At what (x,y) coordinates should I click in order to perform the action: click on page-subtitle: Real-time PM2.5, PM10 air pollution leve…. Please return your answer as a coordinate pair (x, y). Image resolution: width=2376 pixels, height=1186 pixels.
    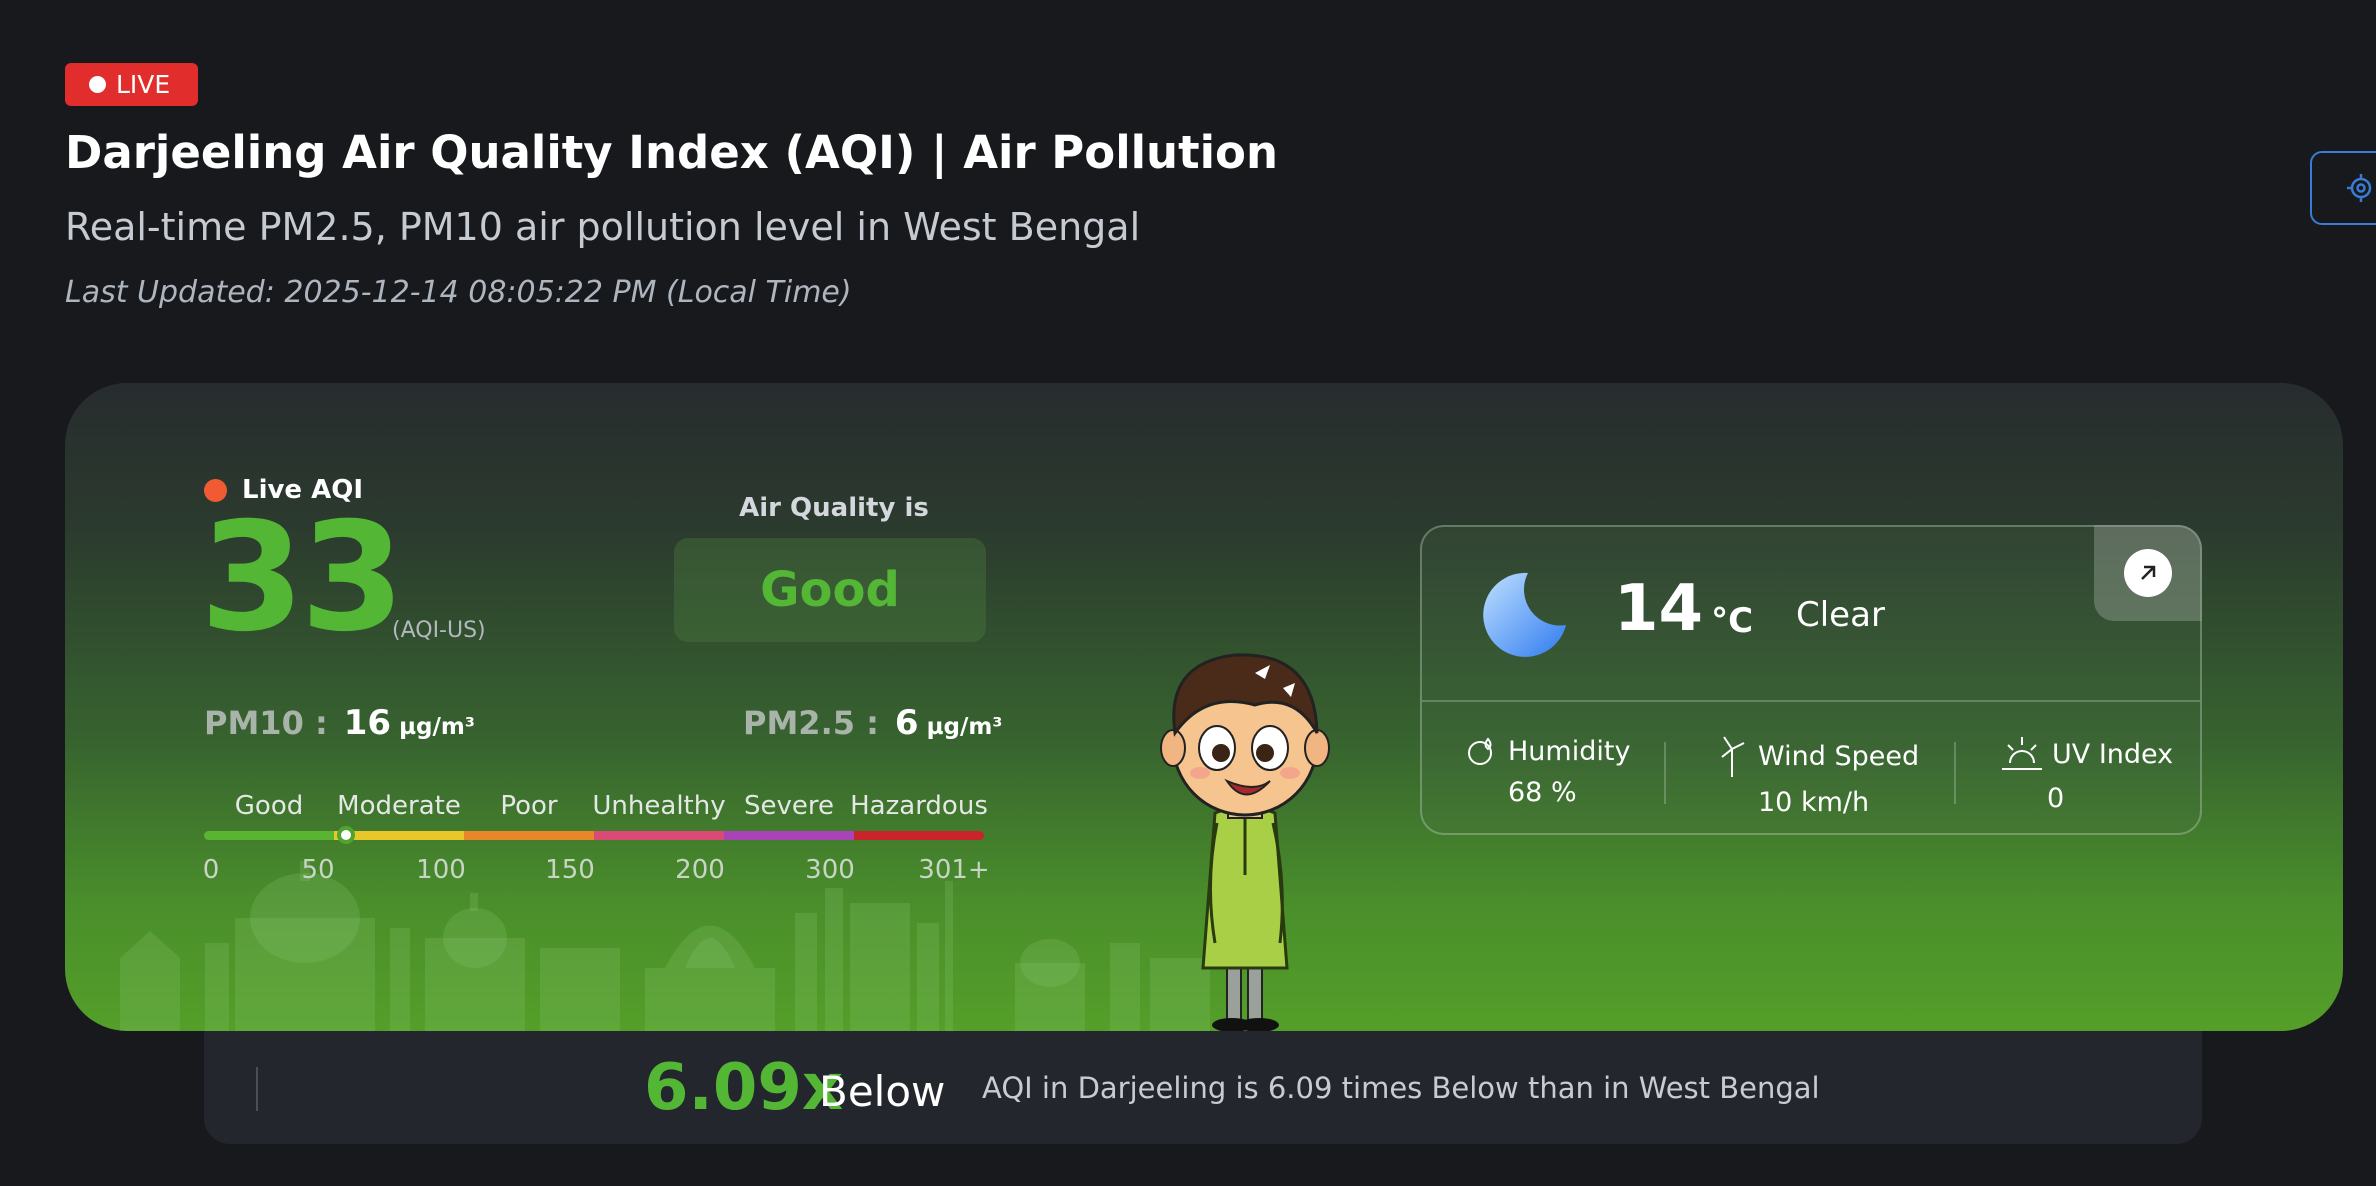
    Looking at the image, I should click on (603, 227).